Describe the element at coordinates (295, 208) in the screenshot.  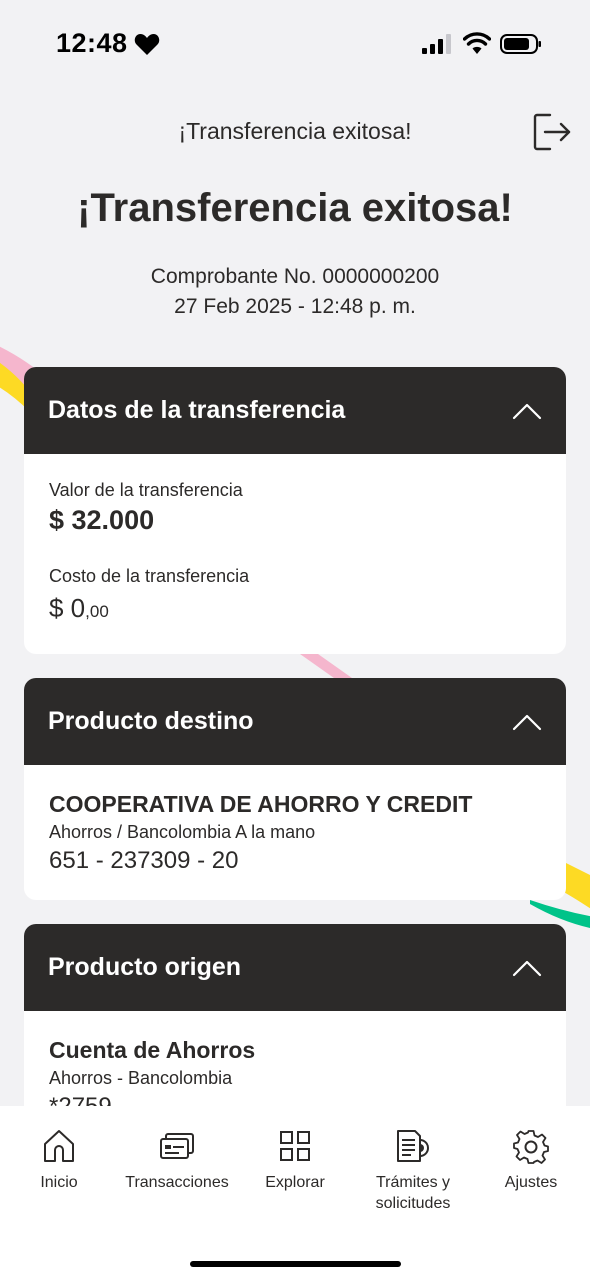
I see `page-title: ¡Transferencia exitosa!` at that location.